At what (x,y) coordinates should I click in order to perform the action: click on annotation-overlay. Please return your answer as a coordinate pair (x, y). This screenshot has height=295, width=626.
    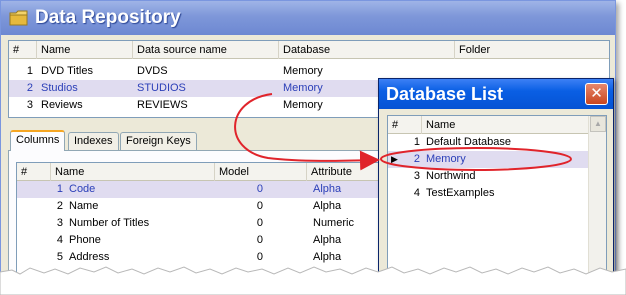
    Looking at the image, I should click on (403, 132).